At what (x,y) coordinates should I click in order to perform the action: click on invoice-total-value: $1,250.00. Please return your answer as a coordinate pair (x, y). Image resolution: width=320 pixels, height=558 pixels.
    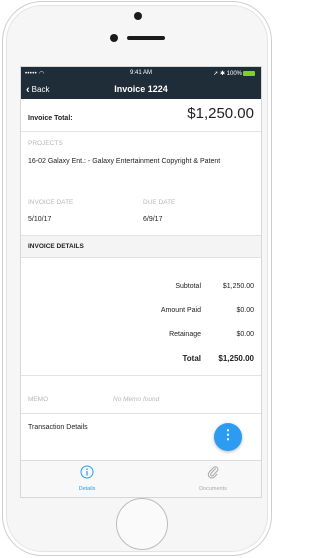
    Looking at the image, I should click on (220, 113).